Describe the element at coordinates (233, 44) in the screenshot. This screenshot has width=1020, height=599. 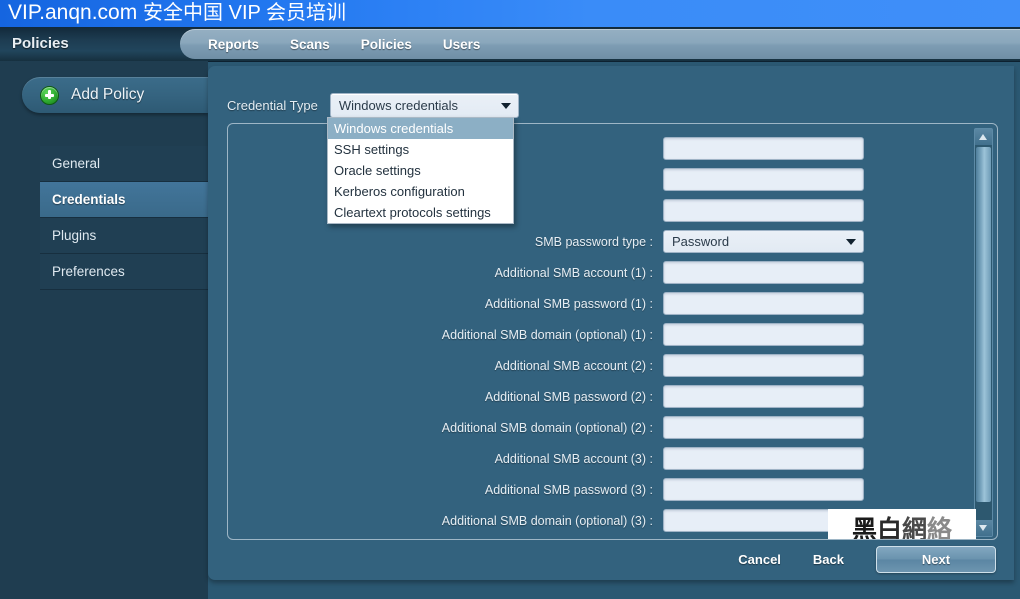
I see `nav-item-reports: Reports` at that location.